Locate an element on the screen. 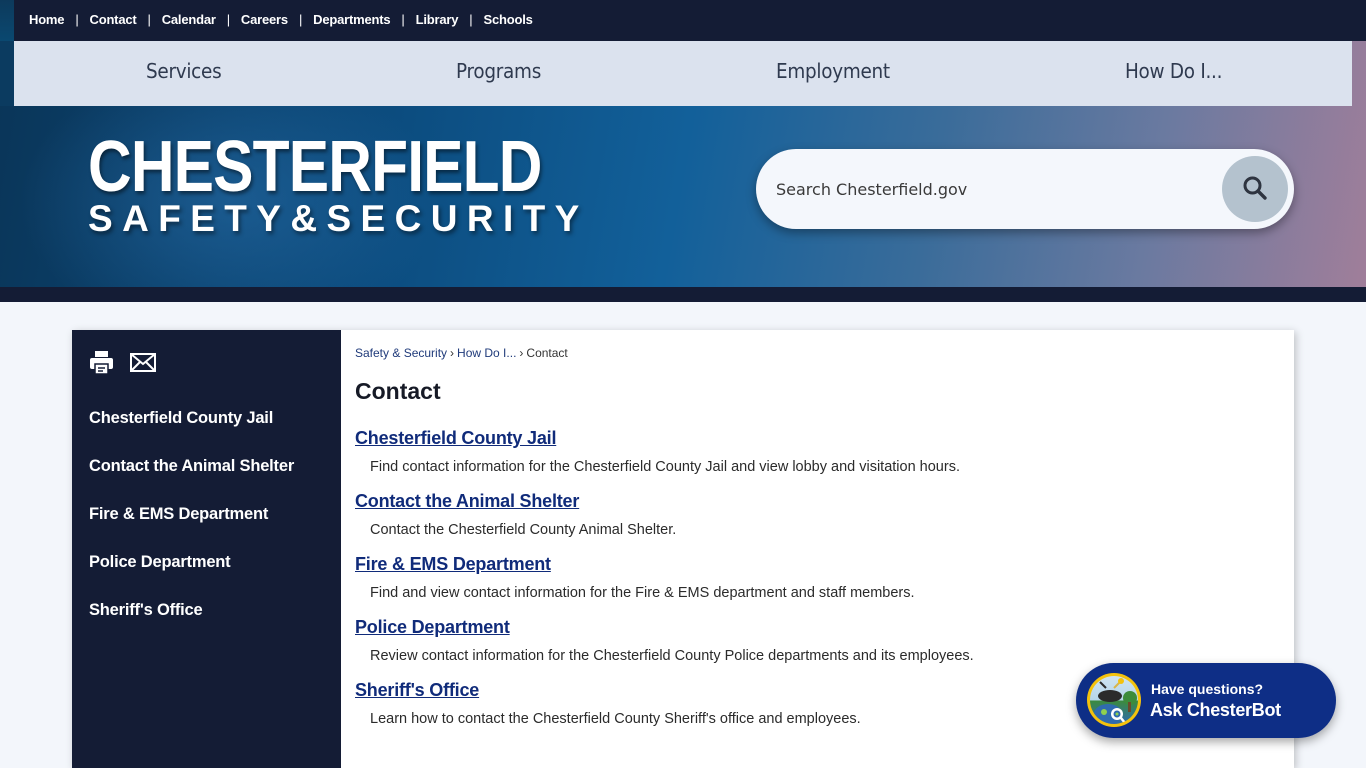  chesterbot-icon is located at coordinates (1114, 700).